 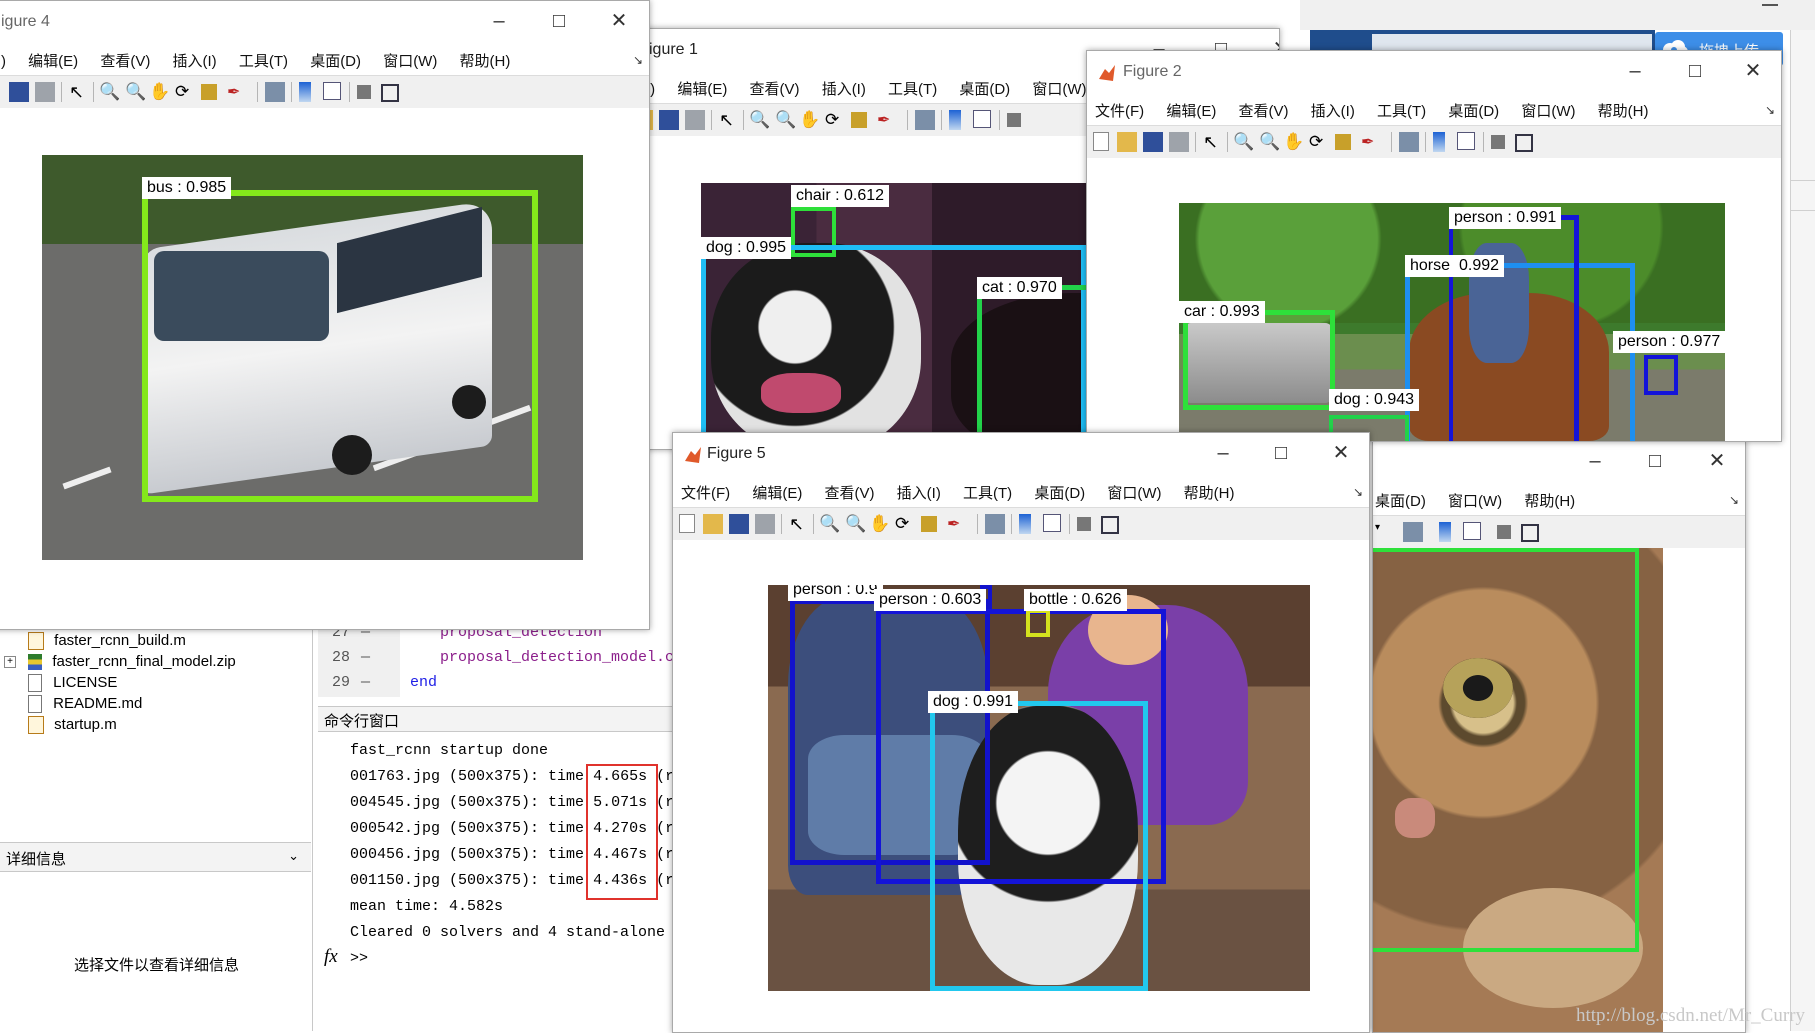 I want to click on list-item: startup.m, so click(x=72, y=726).